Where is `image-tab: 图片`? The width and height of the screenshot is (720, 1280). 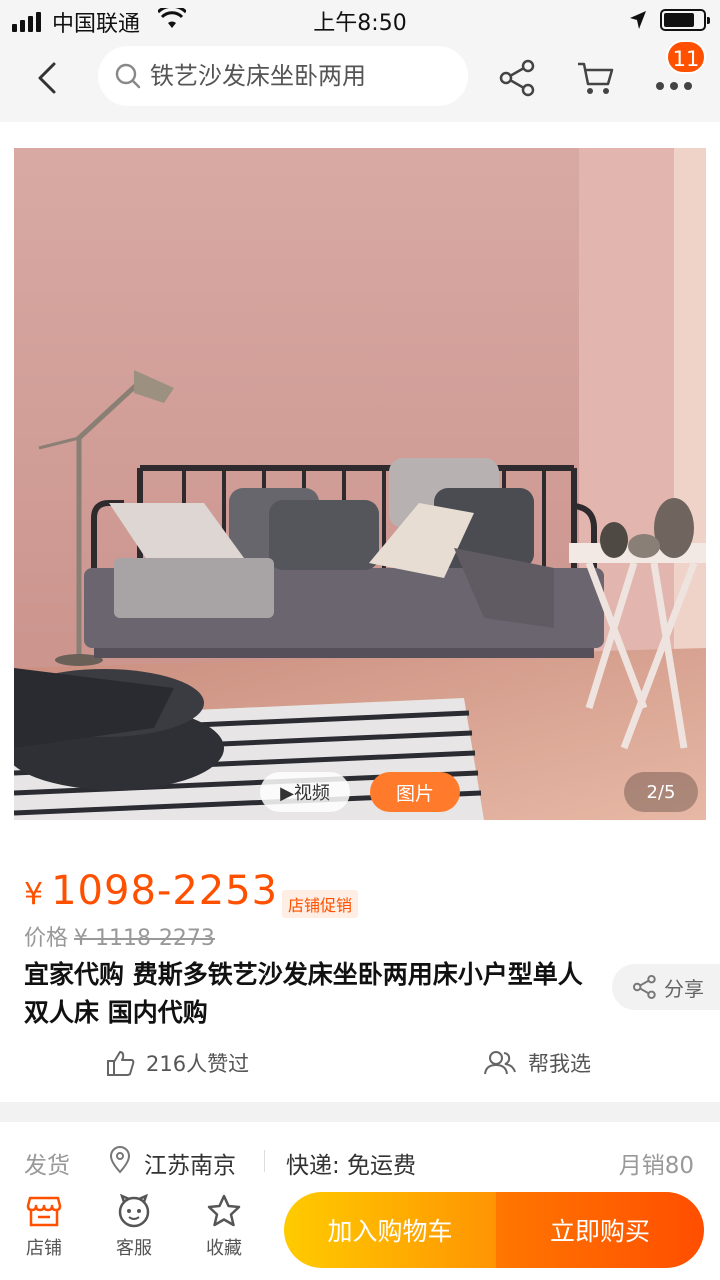 image-tab: 图片 is located at coordinates (415, 792).